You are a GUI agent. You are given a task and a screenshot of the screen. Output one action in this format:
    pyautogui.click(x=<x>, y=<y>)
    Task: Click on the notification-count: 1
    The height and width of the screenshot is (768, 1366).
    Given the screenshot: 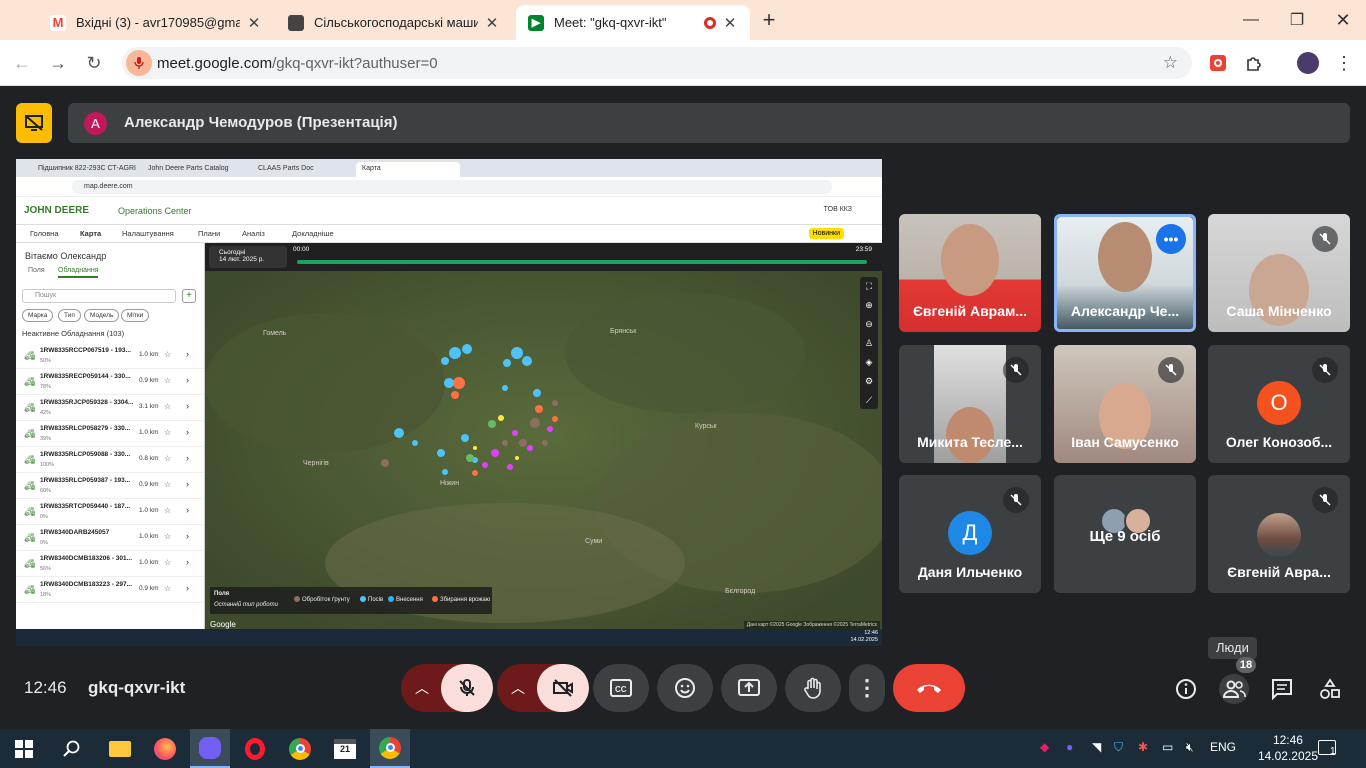 What is the action you would take?
    pyautogui.click(x=1333, y=751)
    